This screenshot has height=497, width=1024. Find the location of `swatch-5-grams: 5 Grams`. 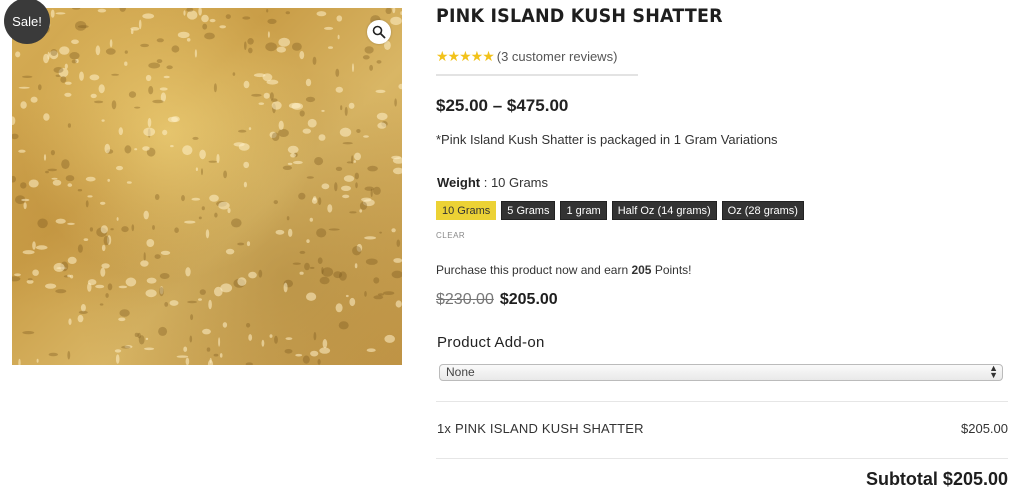

swatch-5-grams: 5 Grams is located at coordinates (528, 210).